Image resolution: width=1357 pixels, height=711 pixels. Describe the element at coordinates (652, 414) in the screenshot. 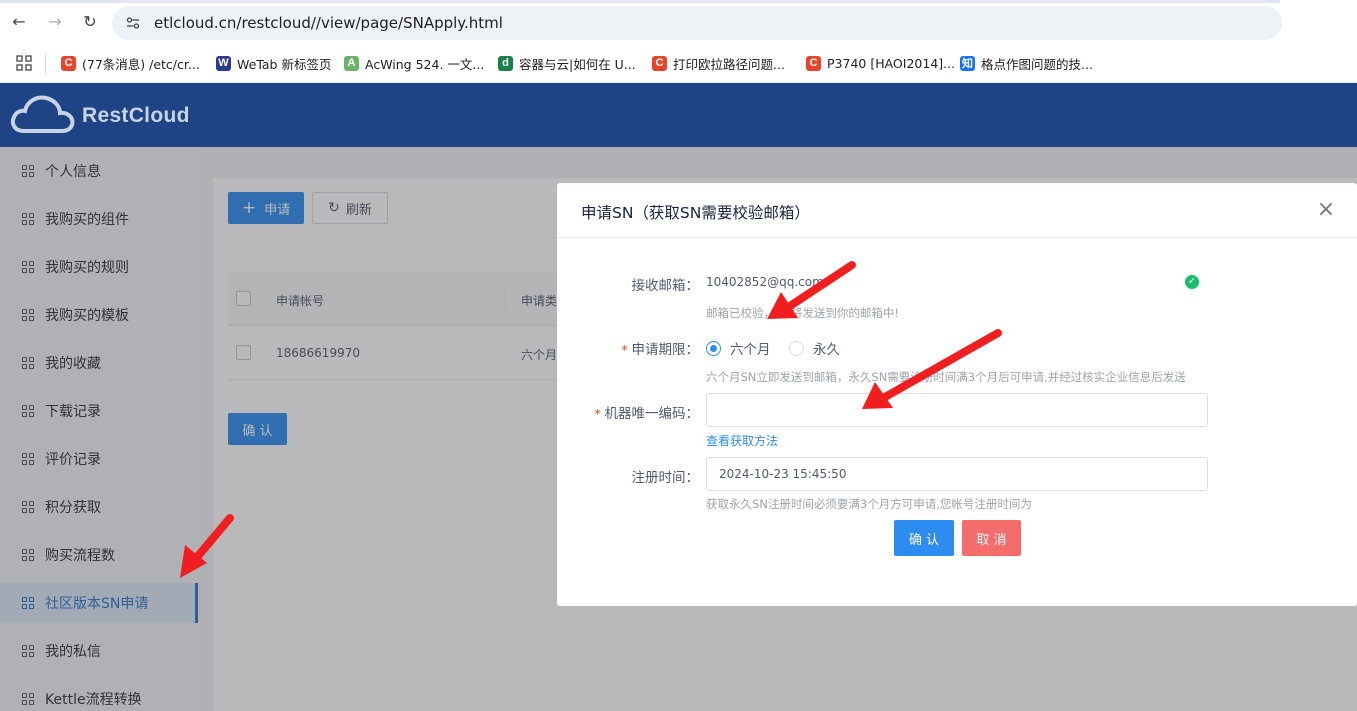

I see `machine-code-label-text: 机器唯一编码：` at that location.